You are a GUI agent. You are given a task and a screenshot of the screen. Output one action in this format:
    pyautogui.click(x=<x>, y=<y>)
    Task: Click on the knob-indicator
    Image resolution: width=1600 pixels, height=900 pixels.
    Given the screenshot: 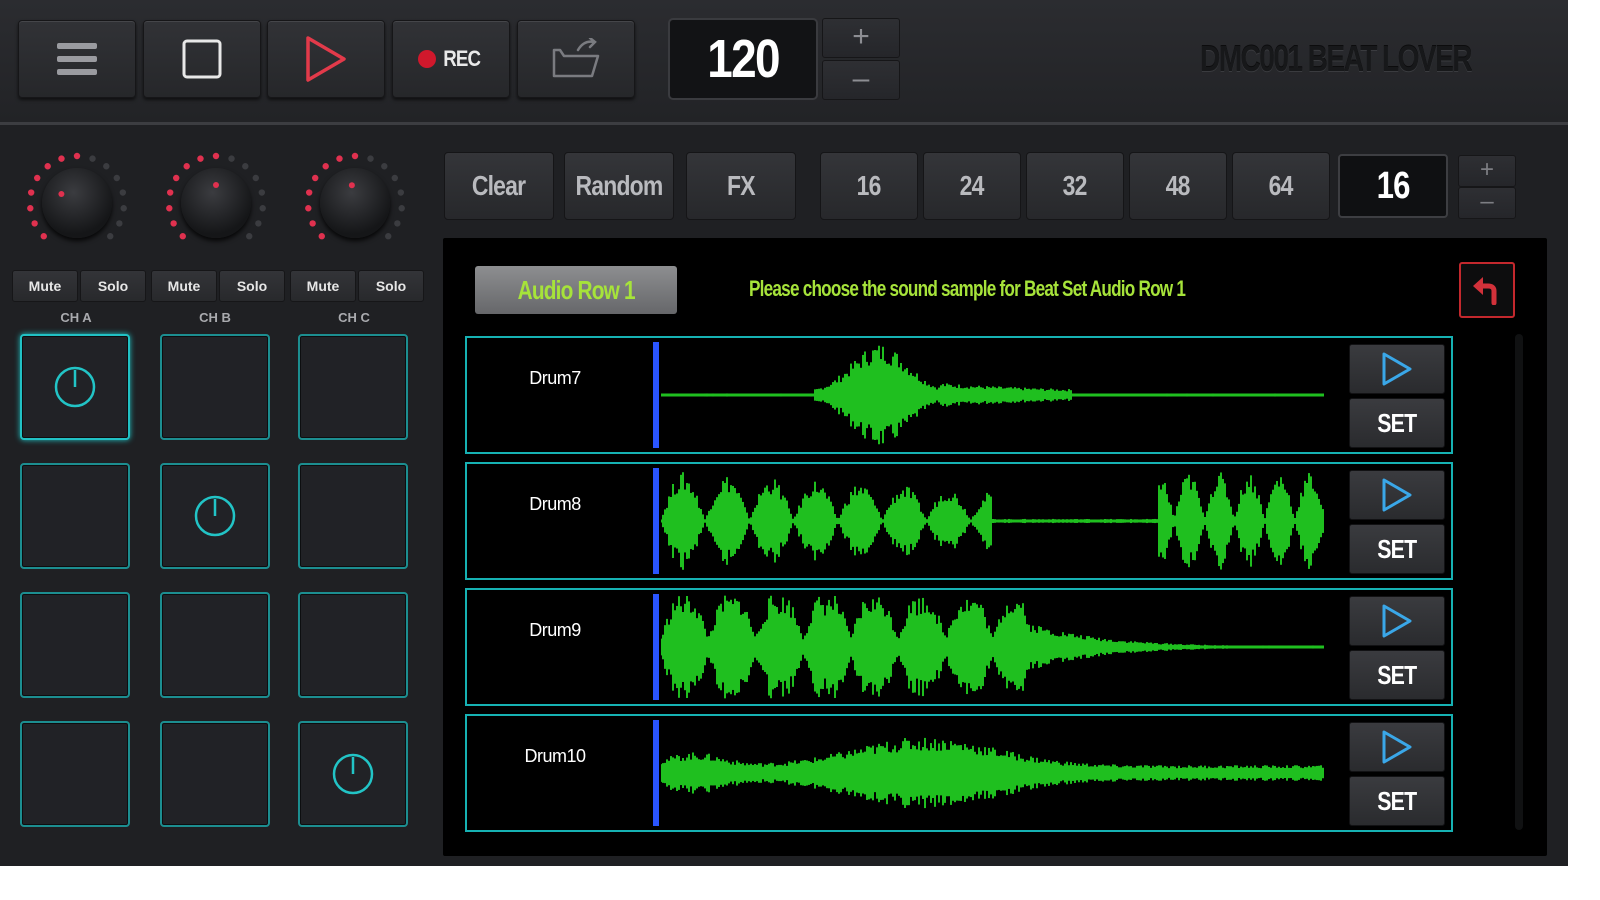 What is the action you would take?
    pyautogui.click(x=61, y=194)
    